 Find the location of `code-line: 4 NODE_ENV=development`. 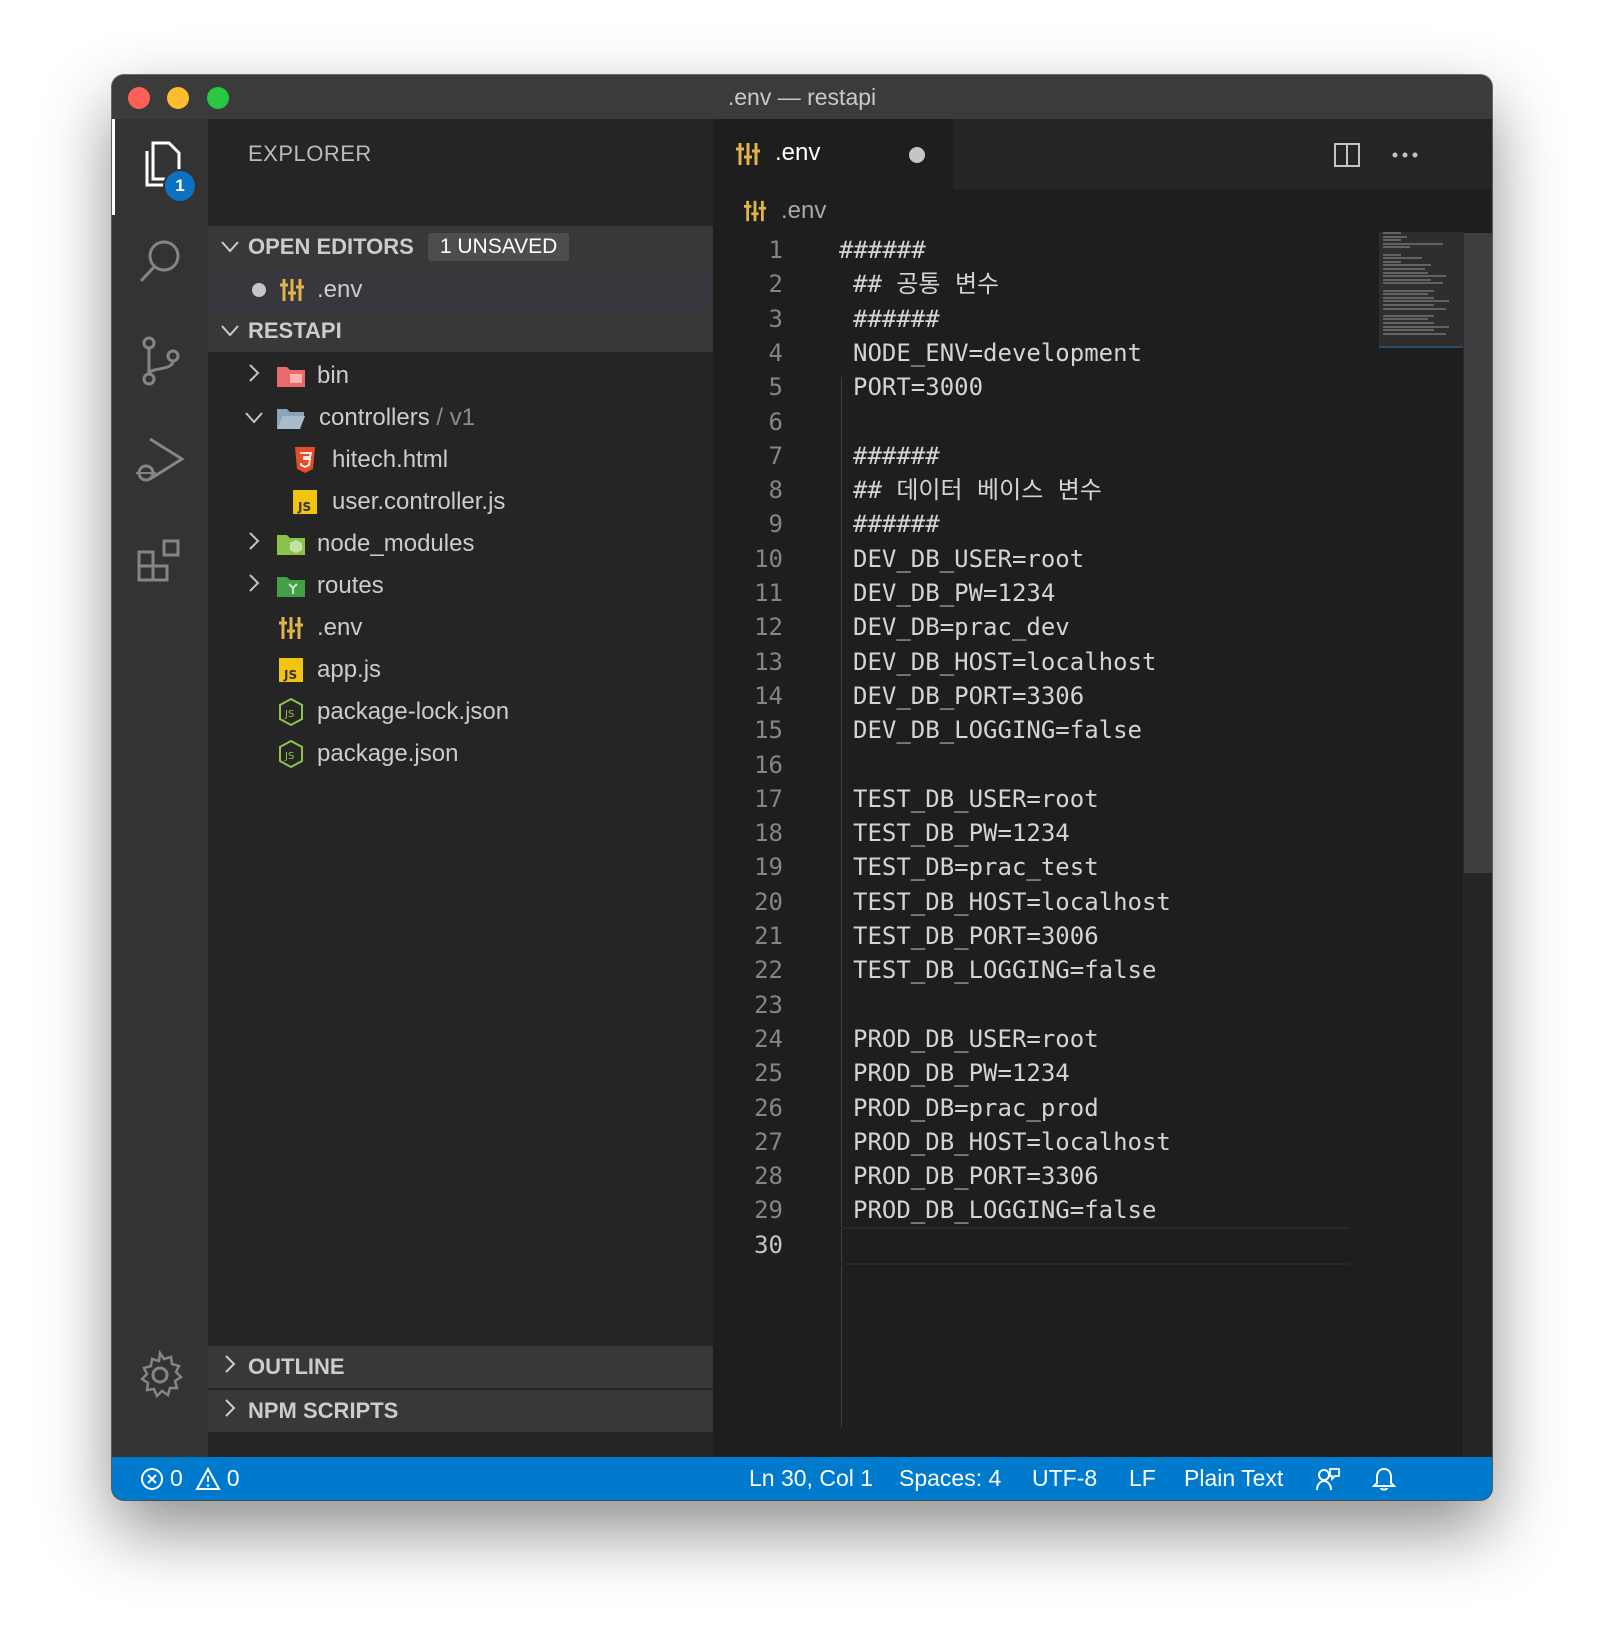

code-line: 4 NODE_ENV=development is located at coordinates (1043, 353).